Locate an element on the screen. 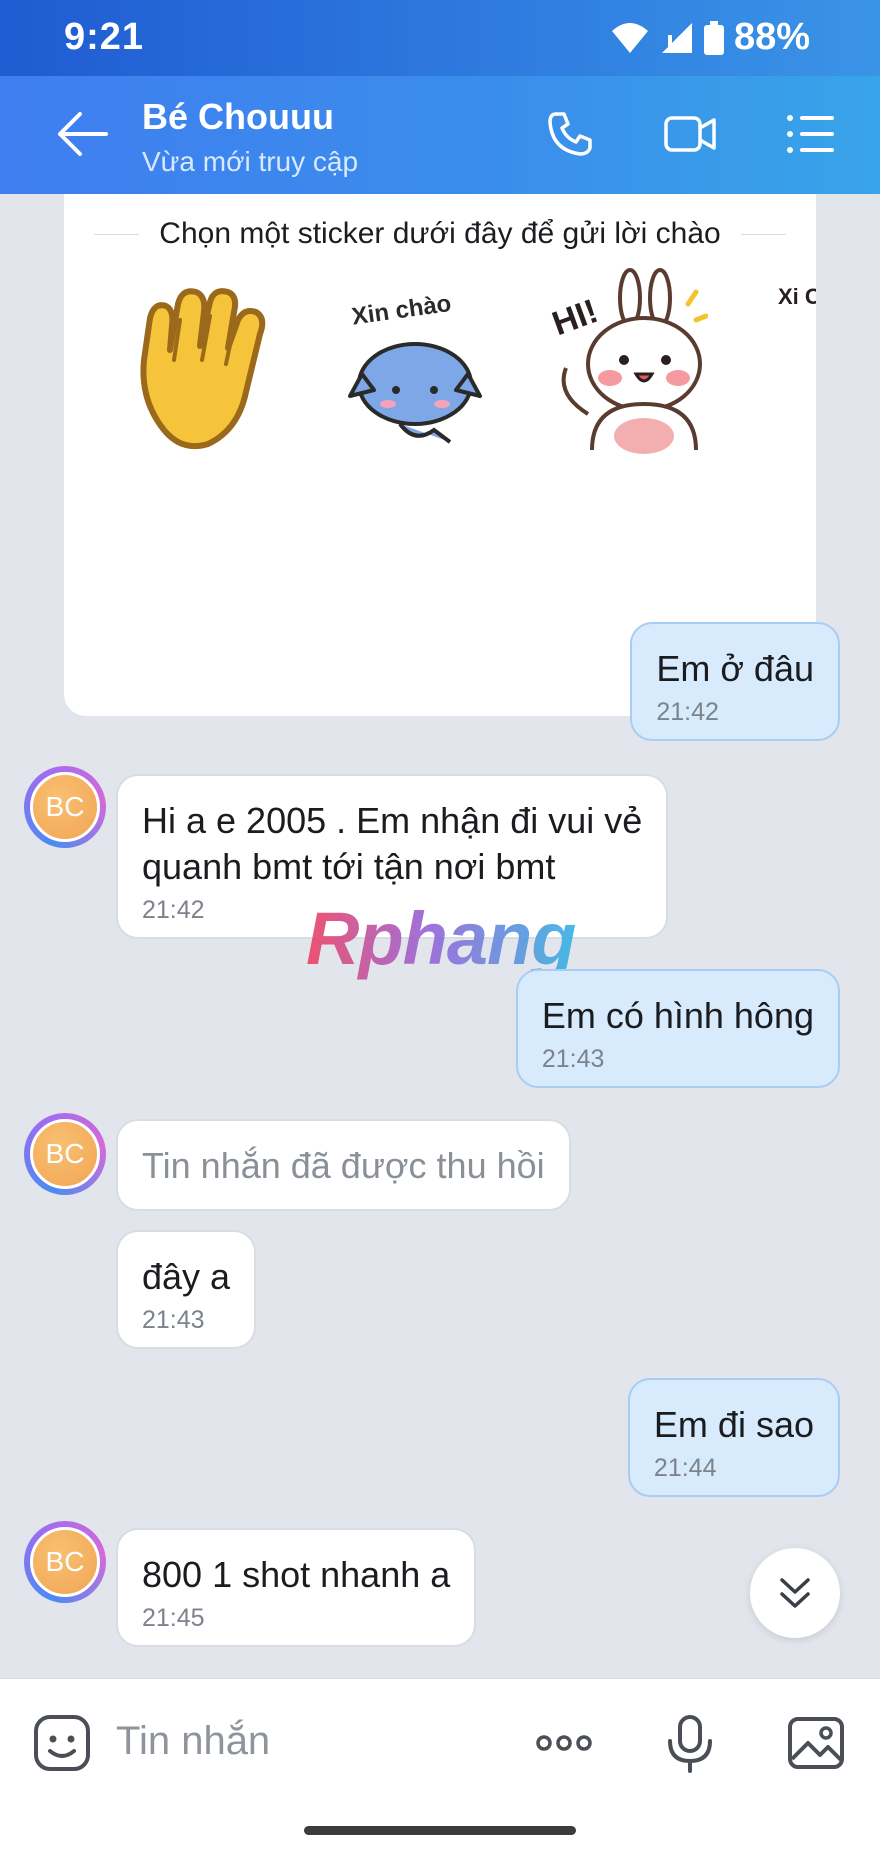 The width and height of the screenshot is (880, 1859). double-chevron-down-icon is located at coordinates (795, 1593).